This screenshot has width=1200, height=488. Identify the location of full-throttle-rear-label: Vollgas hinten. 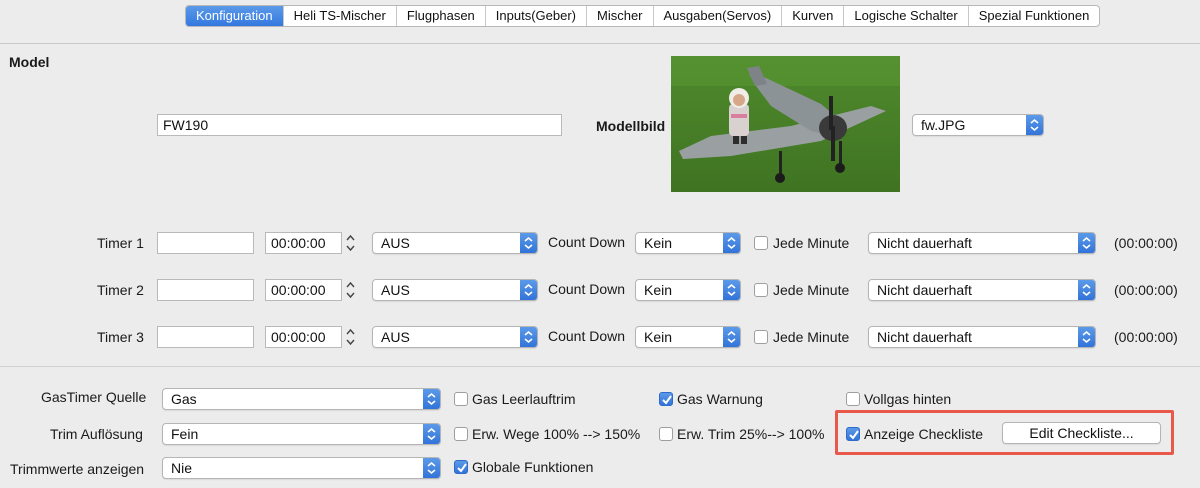
(908, 399).